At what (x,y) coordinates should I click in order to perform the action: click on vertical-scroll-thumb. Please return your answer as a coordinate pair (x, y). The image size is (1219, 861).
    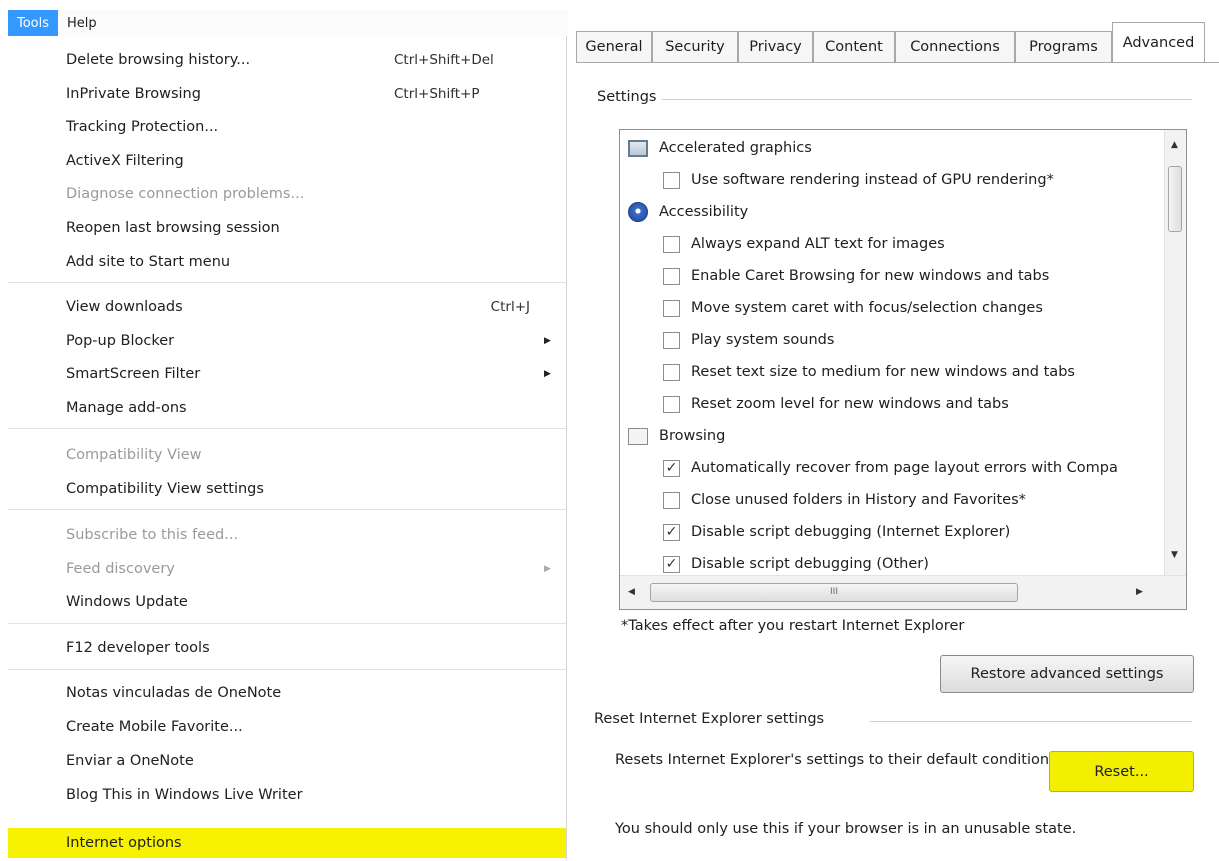
    Looking at the image, I should click on (1175, 199).